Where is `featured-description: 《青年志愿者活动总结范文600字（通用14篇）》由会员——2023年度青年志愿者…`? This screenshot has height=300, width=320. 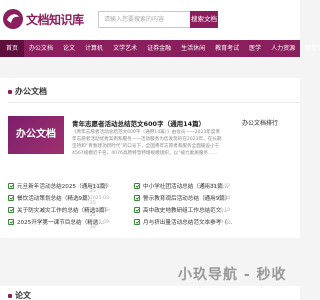 featured-description: 《青年志愿者活动总结范文600字（通用14篇）》由会员——2023年度青年志愿者… is located at coordinates (147, 143).